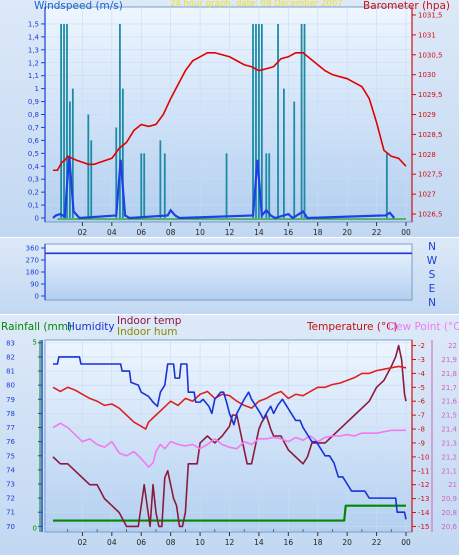  Describe the element at coordinates (449, 388) in the screenshot. I see `dew-tick-label: 21,7` at that location.